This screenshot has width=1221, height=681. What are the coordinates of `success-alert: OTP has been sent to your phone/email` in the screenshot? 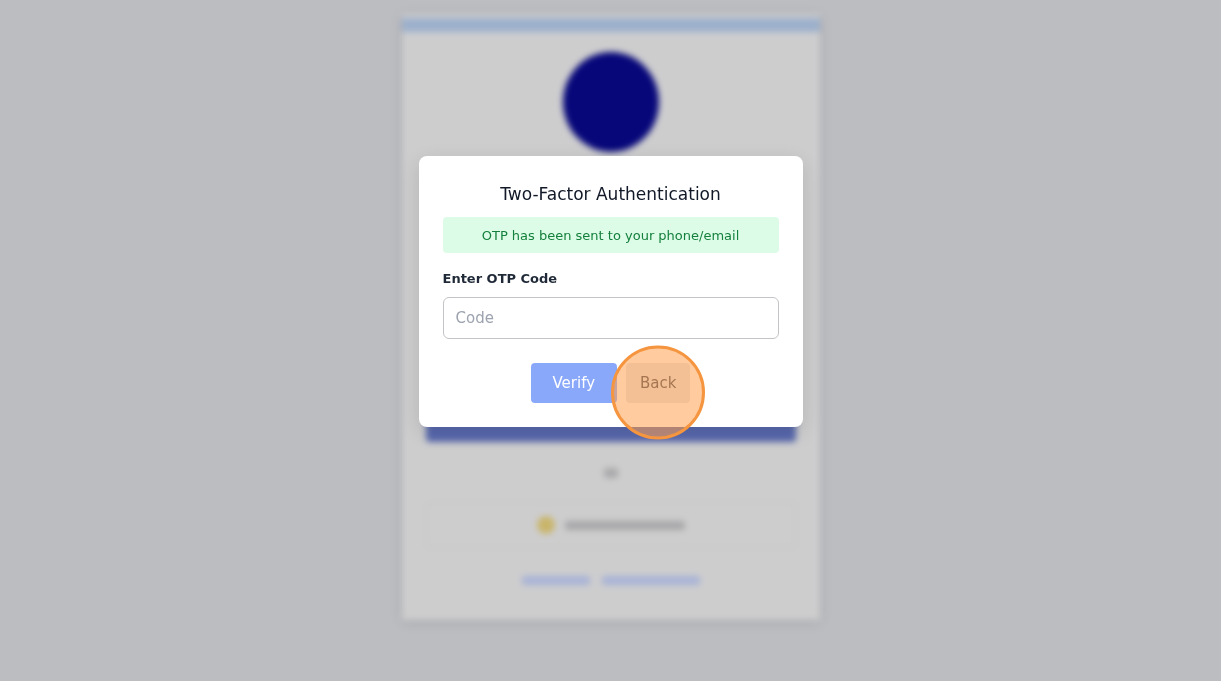 It's located at (610, 235).